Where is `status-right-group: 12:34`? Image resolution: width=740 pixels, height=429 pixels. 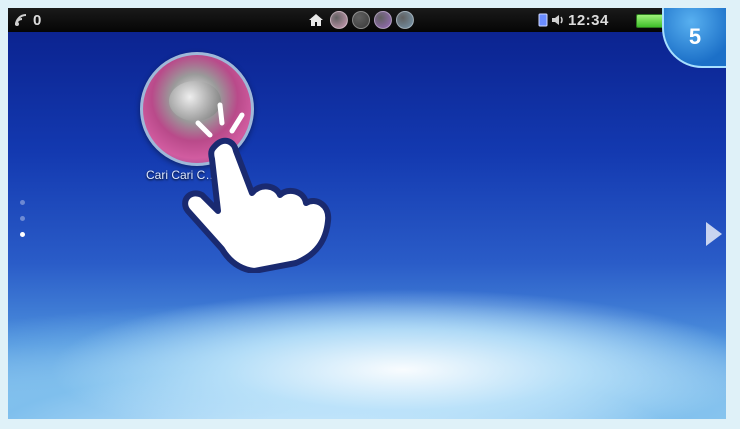
status-right-group: 12:34 is located at coordinates (573, 20).